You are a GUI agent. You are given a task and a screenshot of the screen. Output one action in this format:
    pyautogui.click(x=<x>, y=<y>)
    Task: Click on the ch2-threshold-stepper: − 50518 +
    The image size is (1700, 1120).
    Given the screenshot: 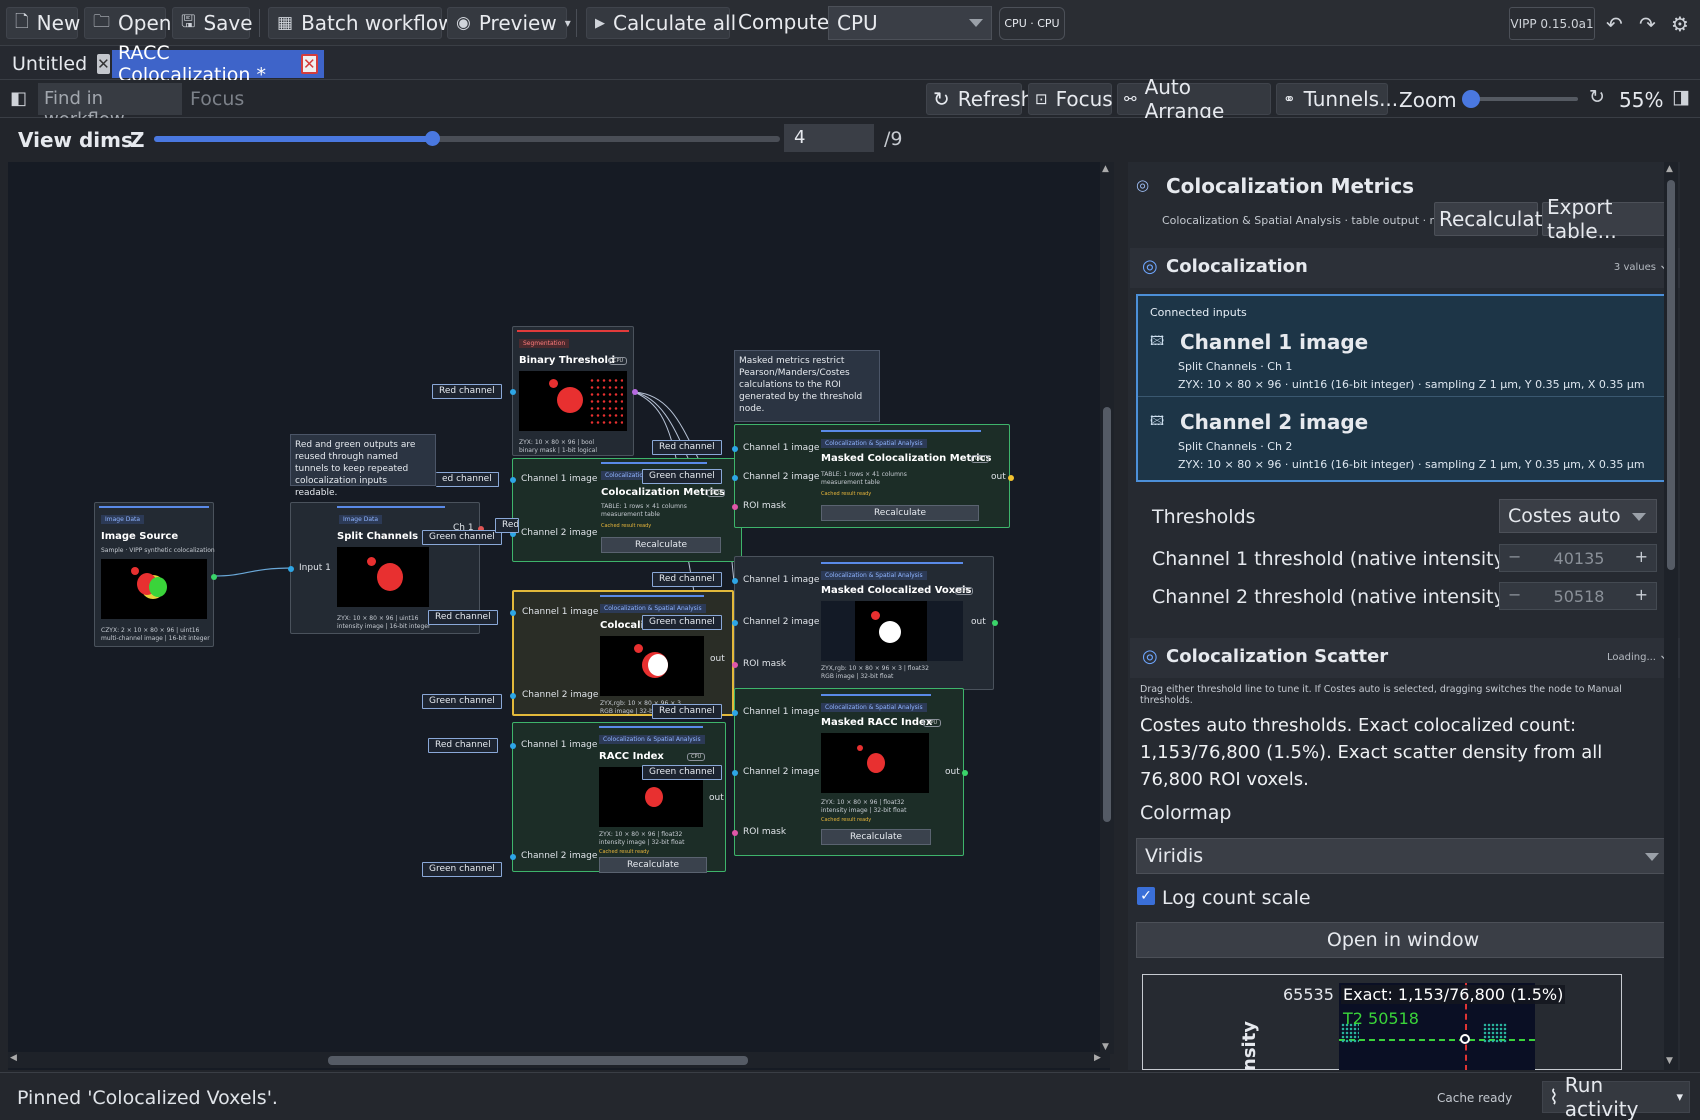 What is the action you would take?
    pyautogui.click(x=1578, y=596)
    